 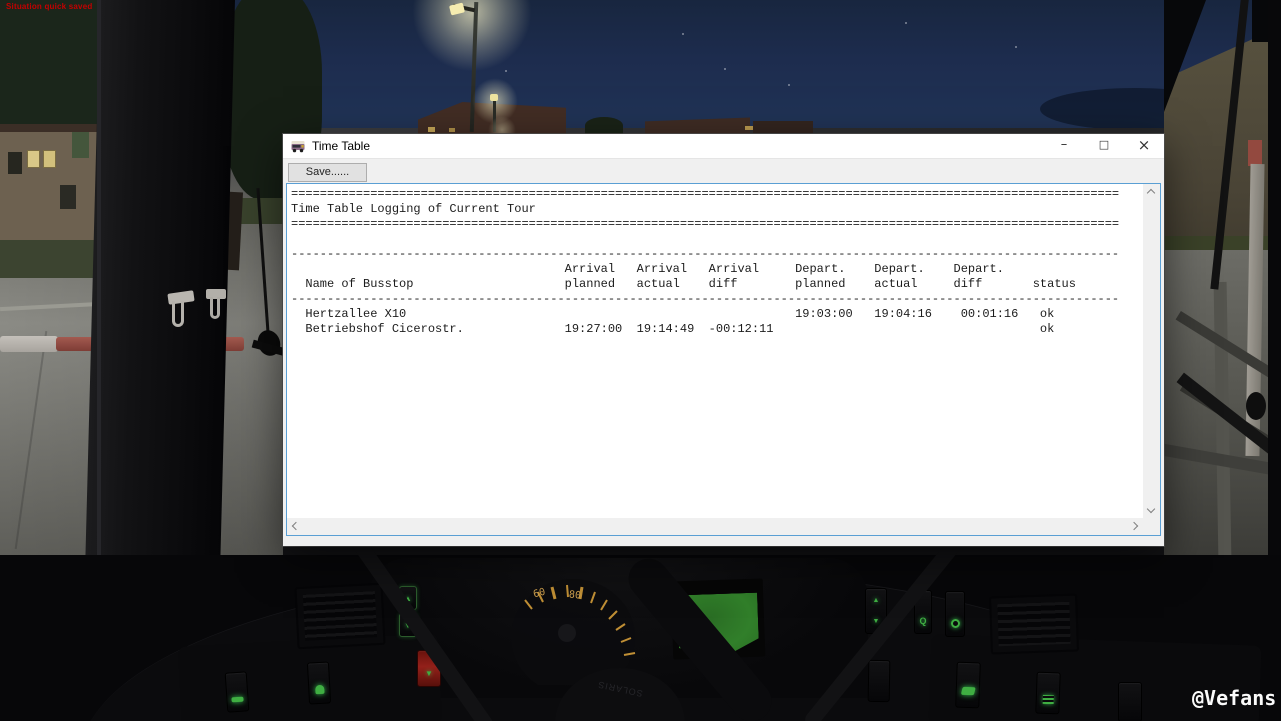 What do you see at coordinates (955, 623) in the screenshot?
I see `circle-indicator-icon` at bounding box center [955, 623].